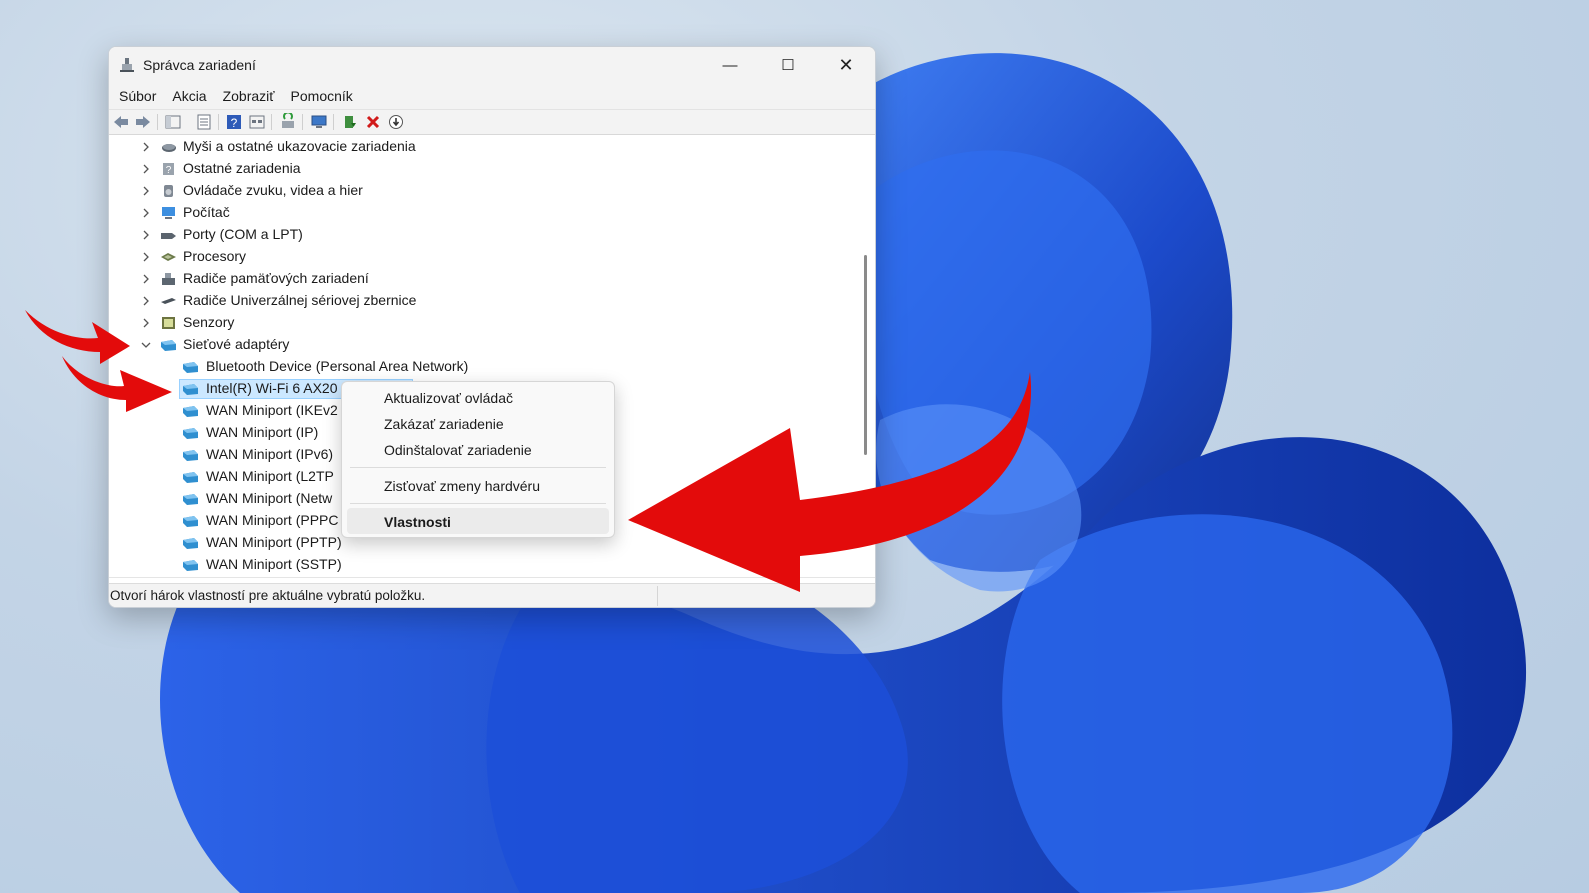  What do you see at coordinates (270, 476) in the screenshot?
I see `tree-item-label: WAN Miniport (L2TP` at bounding box center [270, 476].